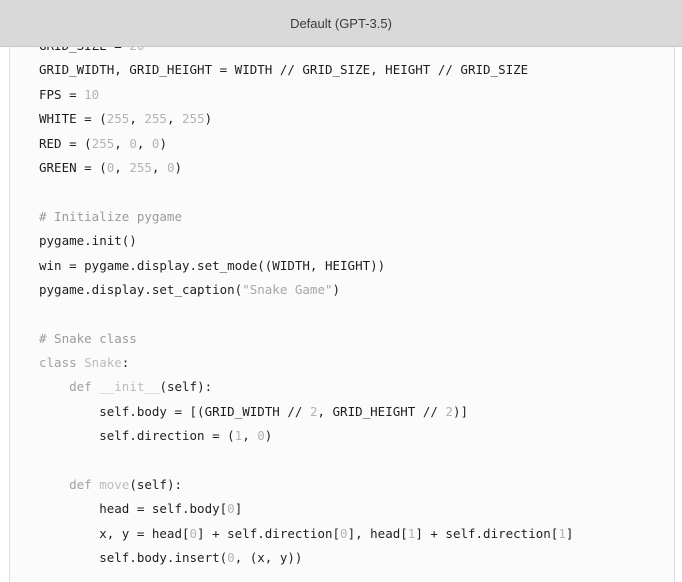  I want to click on code-line: RED = (255, 0, 0), so click(306, 144).